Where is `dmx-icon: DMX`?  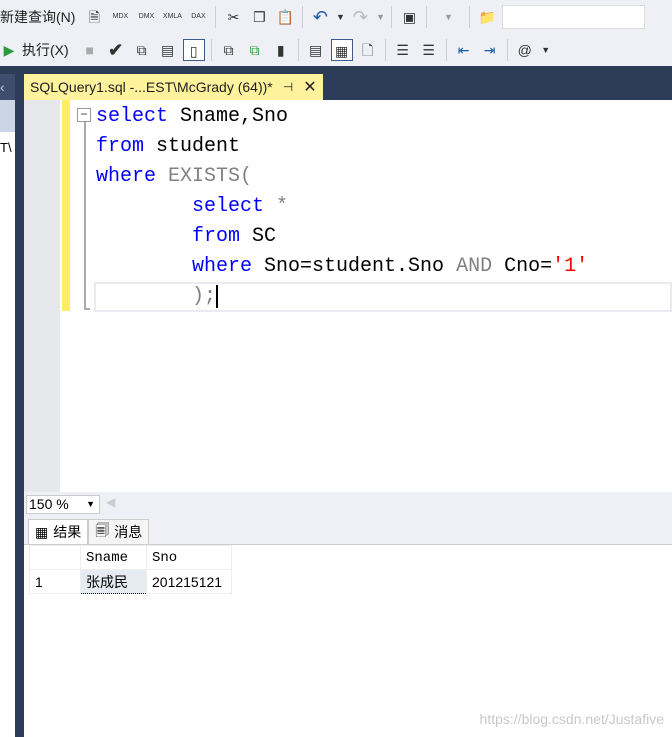
dmx-icon: DMX is located at coordinates (146, 17).